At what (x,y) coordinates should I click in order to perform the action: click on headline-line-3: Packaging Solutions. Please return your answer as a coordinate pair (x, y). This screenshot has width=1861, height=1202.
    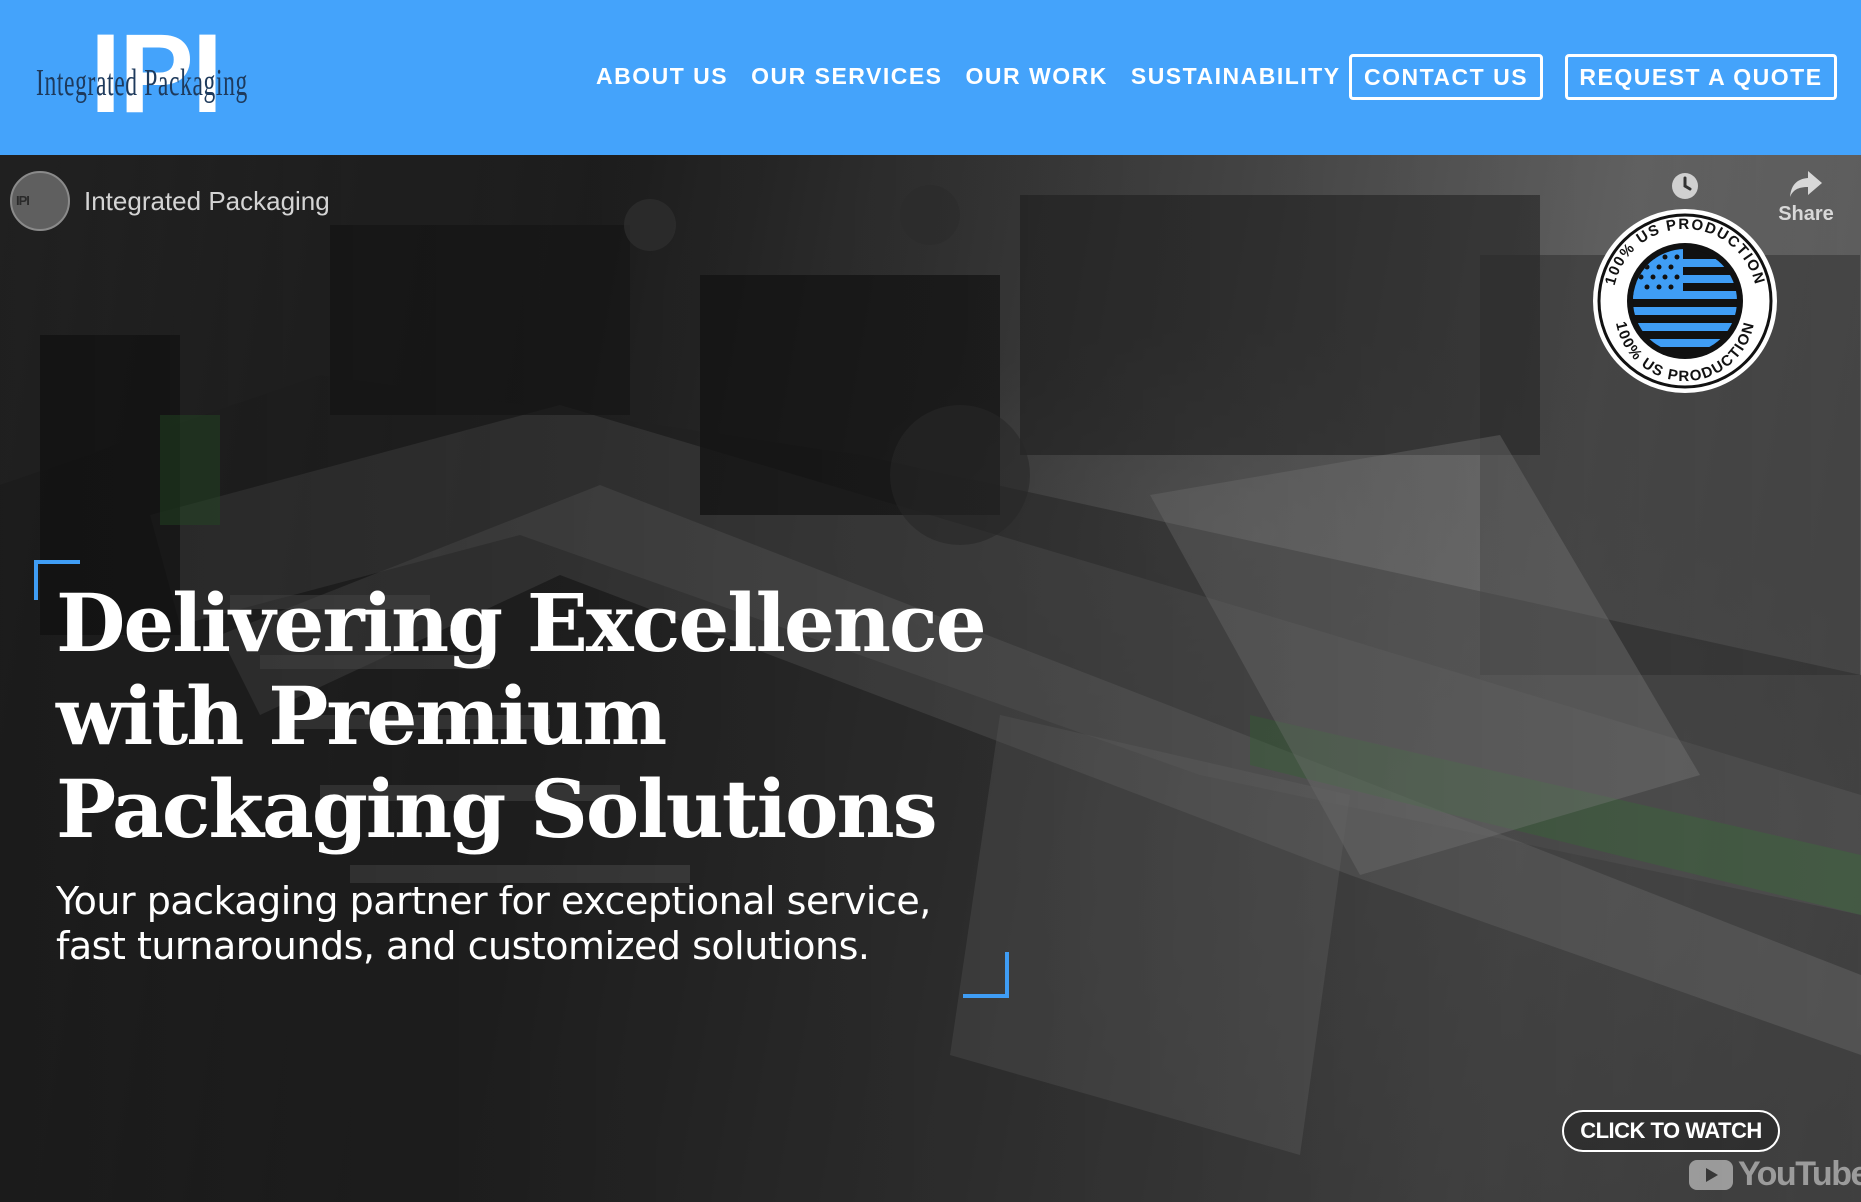
    Looking at the image, I should click on (497, 809).